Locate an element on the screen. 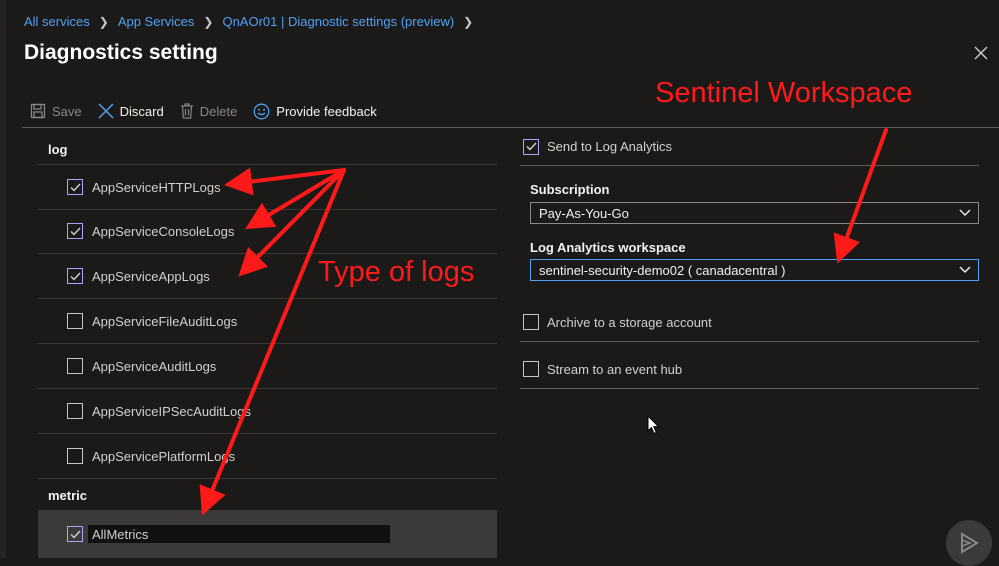  toolbar: Save Discard Delete Provide feedback is located at coordinates (211, 111).